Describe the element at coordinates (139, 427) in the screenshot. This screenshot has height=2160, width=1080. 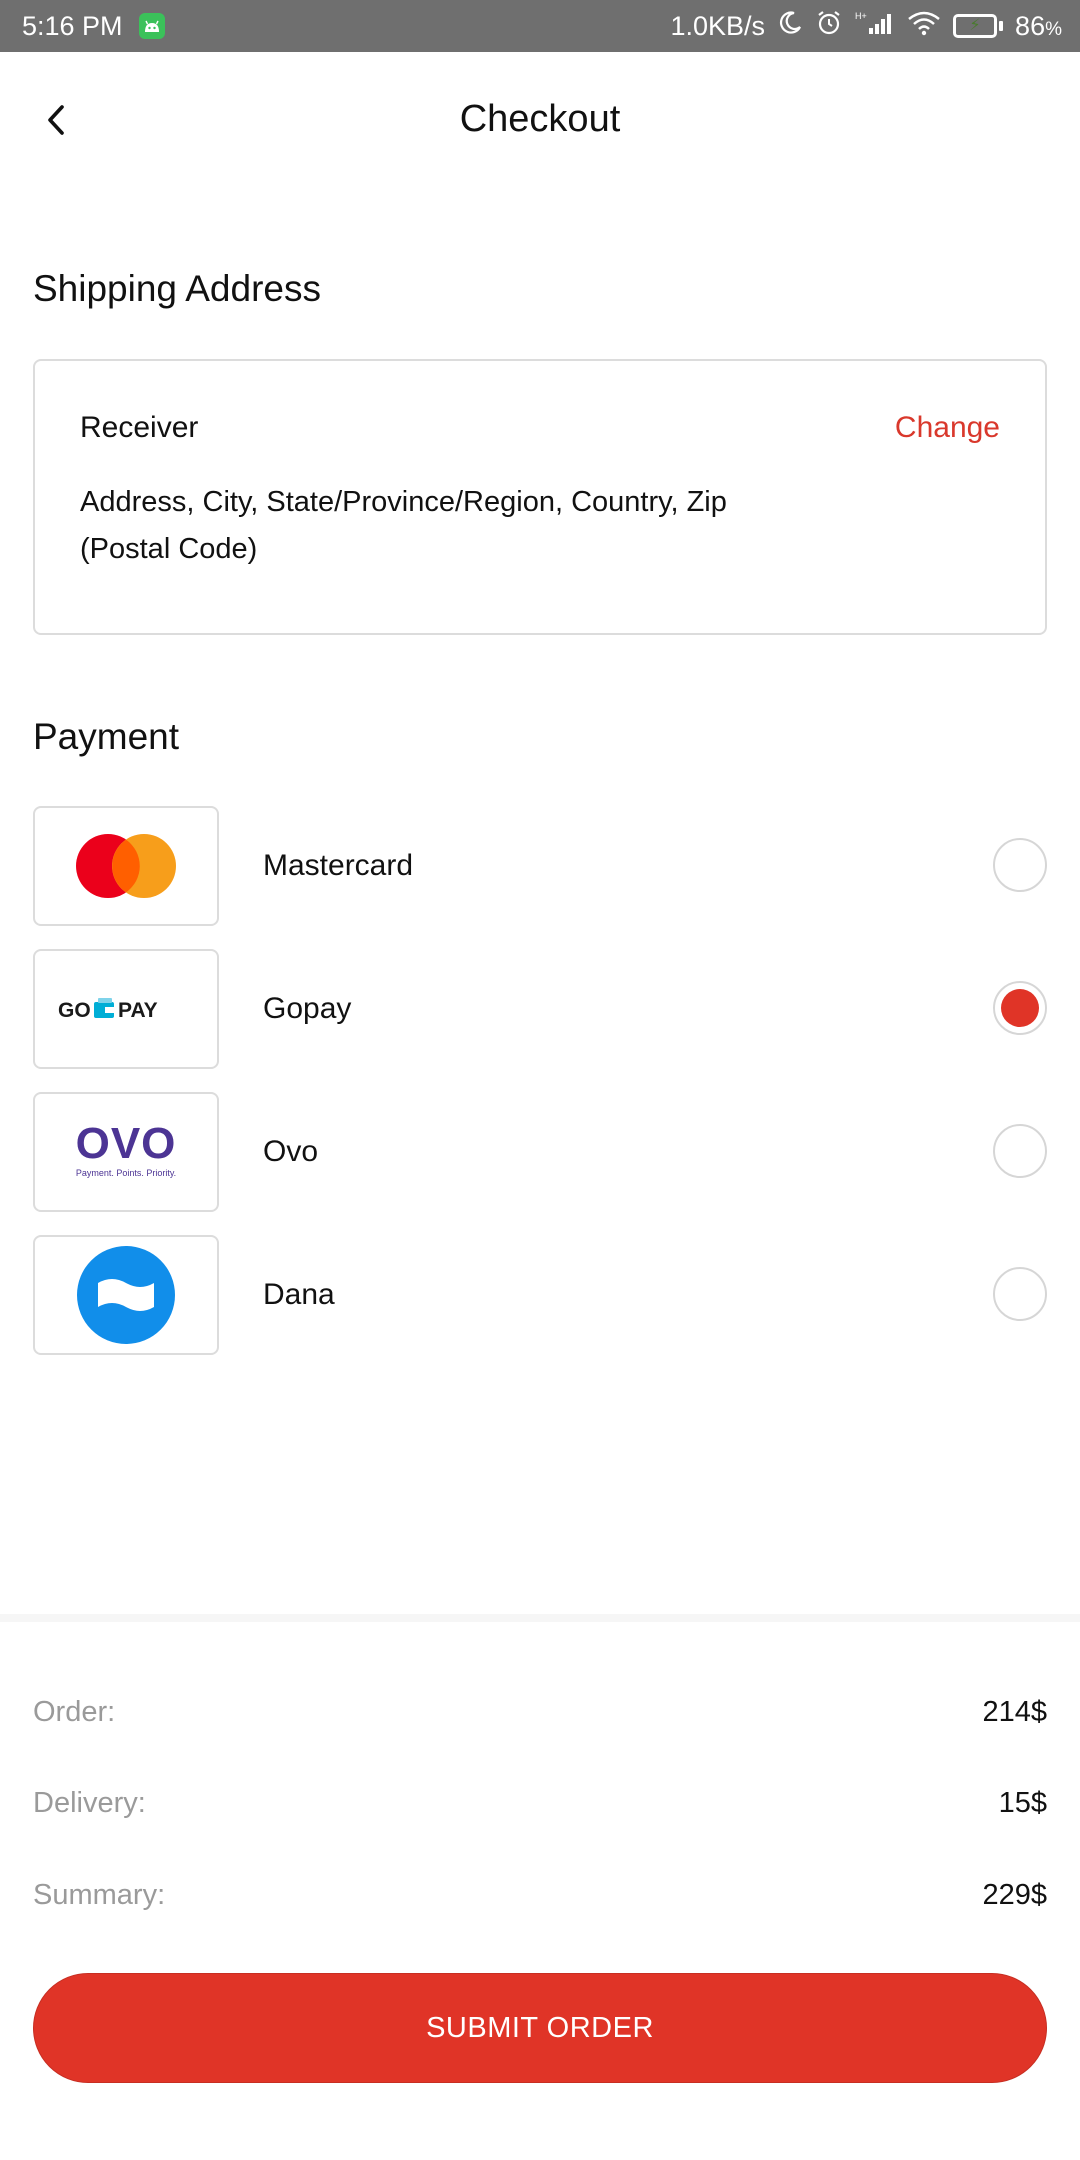
I see `receiver-name: Receiver` at that location.